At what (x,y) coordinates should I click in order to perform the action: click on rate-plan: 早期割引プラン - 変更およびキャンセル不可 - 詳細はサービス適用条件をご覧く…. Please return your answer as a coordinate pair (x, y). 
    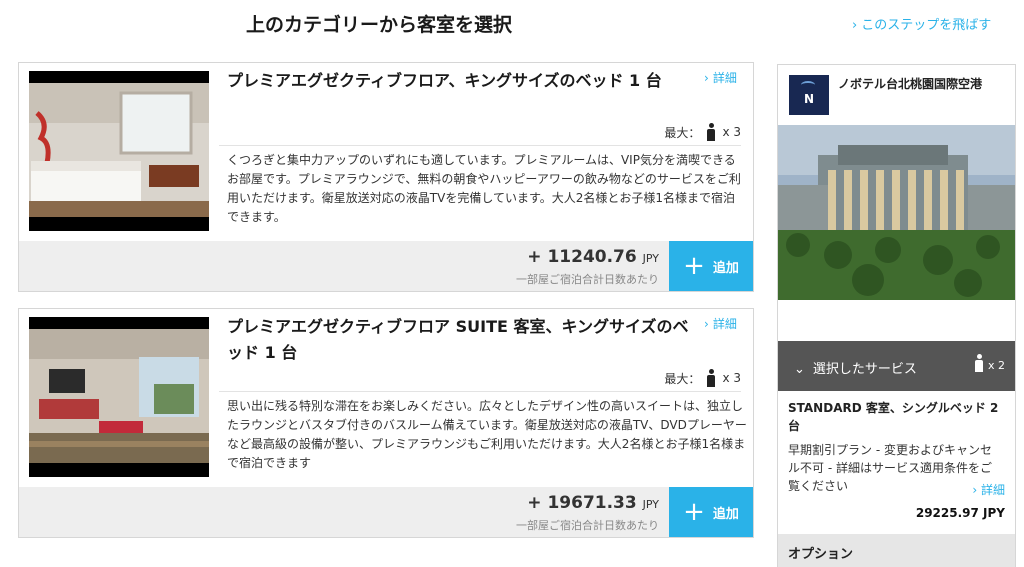
    Looking at the image, I should click on (890, 468).